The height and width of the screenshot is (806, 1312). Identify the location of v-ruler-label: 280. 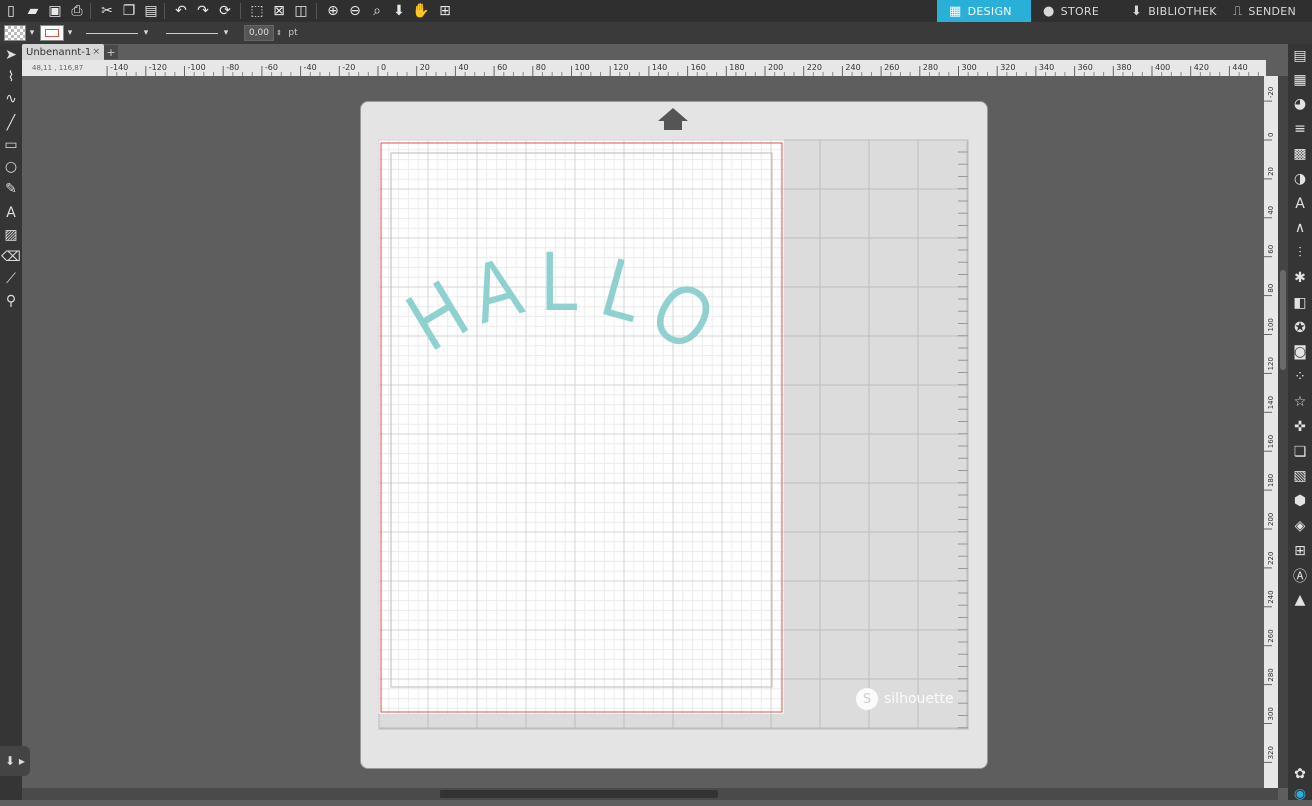
(1271, 674).